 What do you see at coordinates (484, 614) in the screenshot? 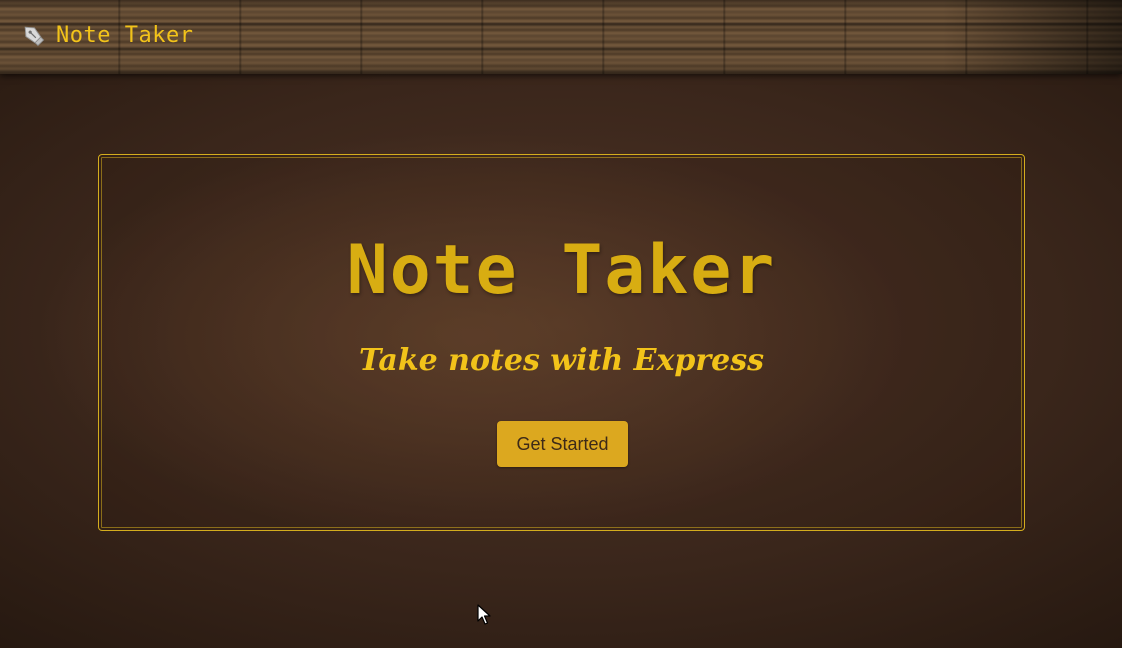
I see `mouse-pointer-icon` at bounding box center [484, 614].